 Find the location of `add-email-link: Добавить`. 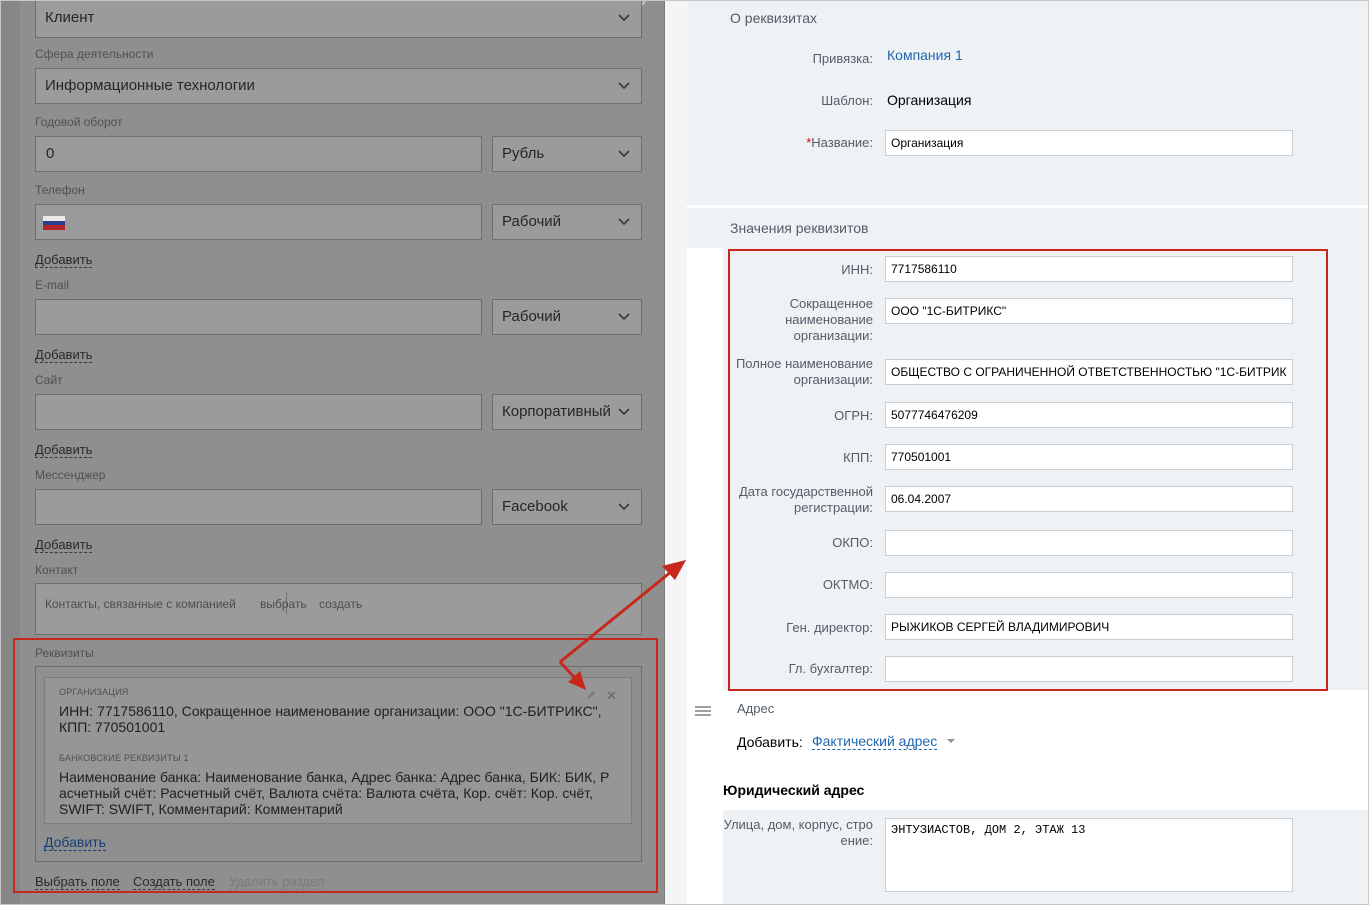

add-email-link: Добавить is located at coordinates (64, 355).